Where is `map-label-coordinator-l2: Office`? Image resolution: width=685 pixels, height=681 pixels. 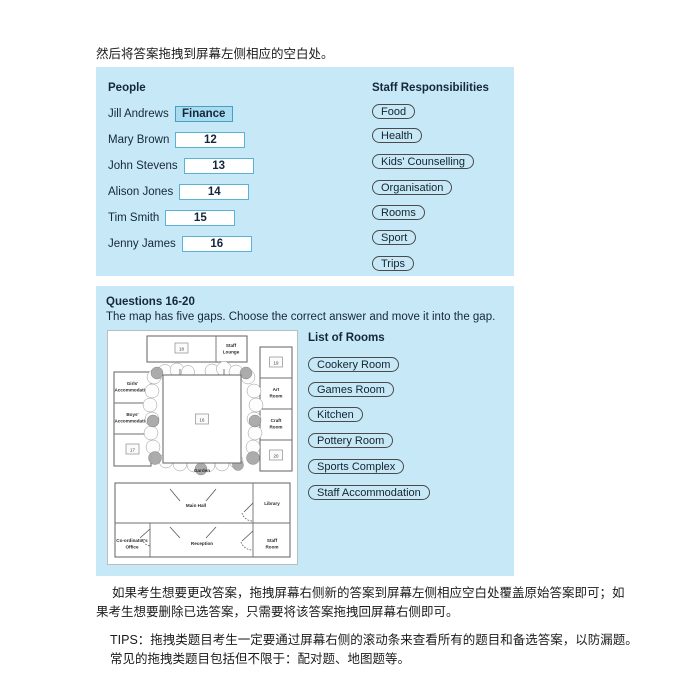 map-label-coordinator-l2: Office is located at coordinates (131, 547).